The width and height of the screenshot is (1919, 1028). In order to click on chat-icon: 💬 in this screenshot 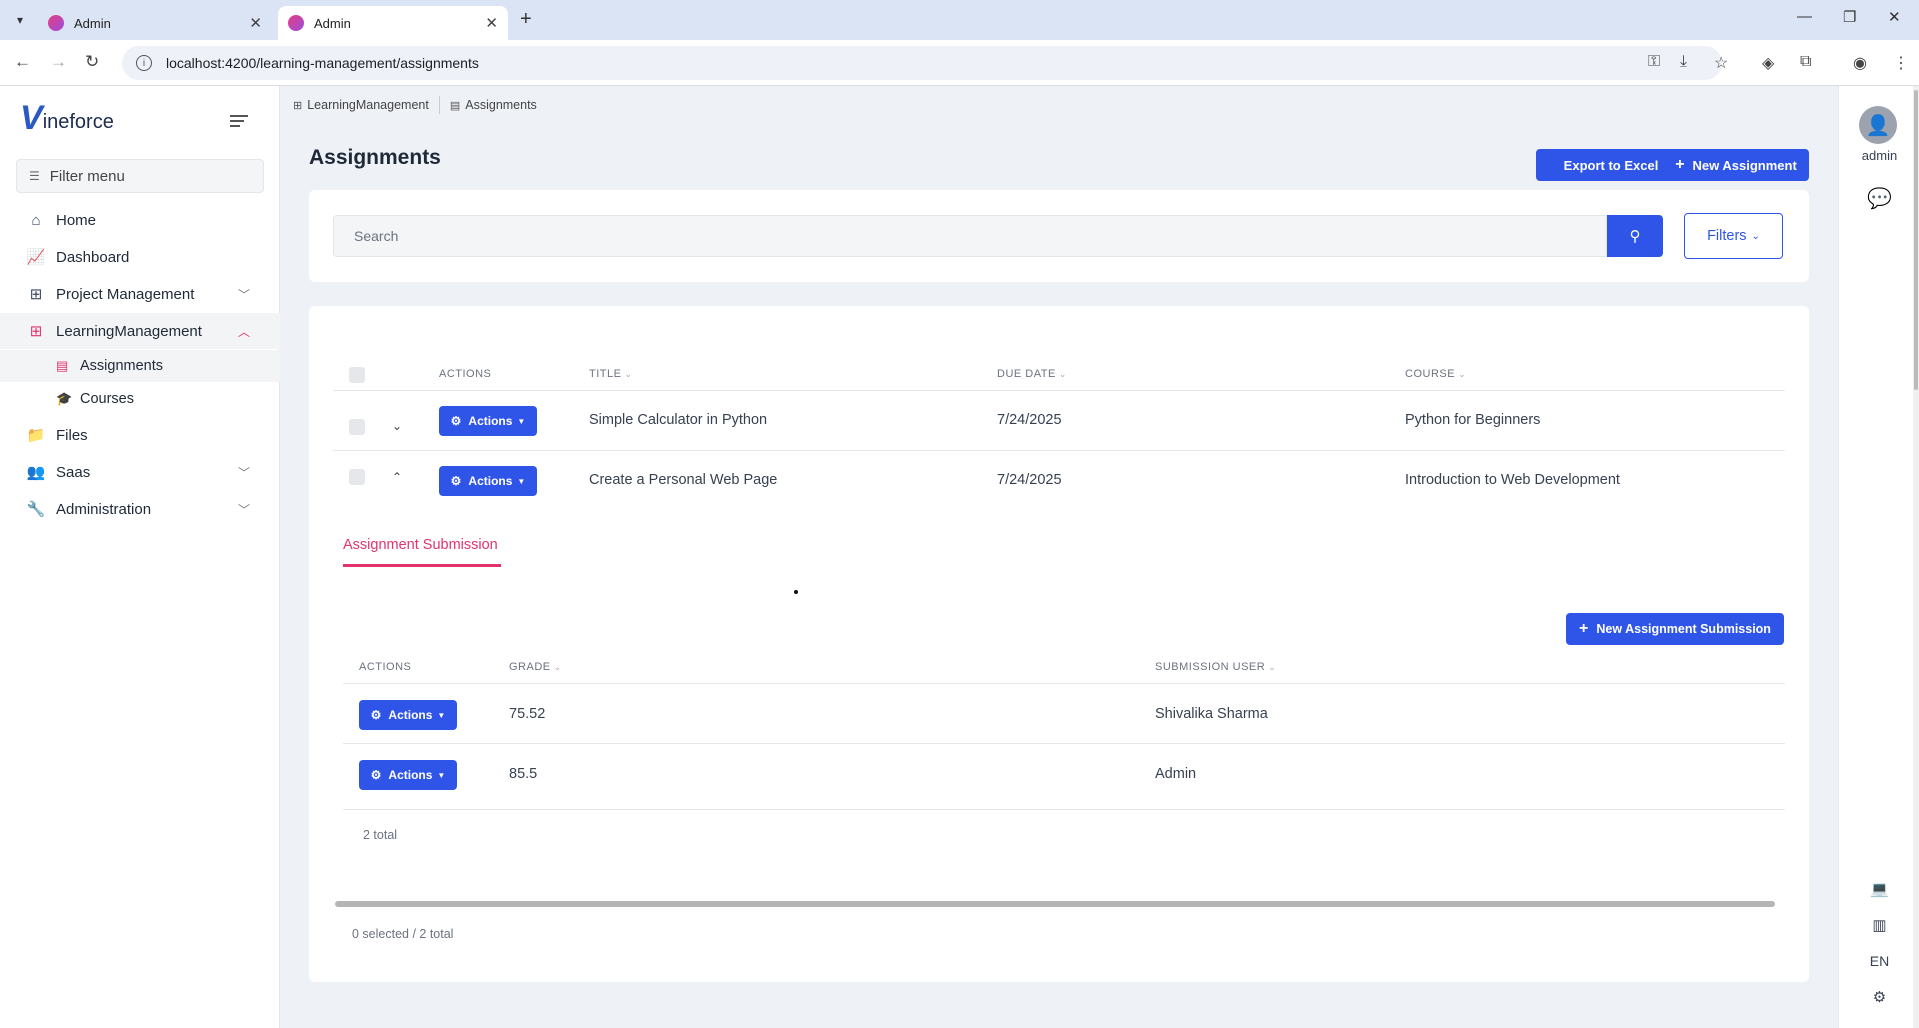, I will do `click(1879, 198)`.